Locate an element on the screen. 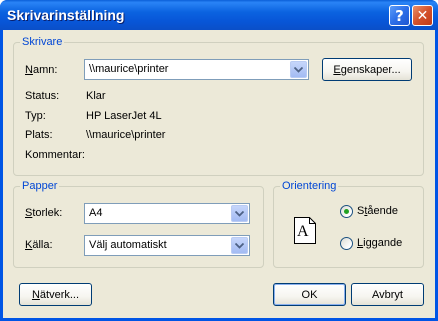 This screenshot has height=321, width=438. comment-label: Kommentar: is located at coordinates (55, 155).